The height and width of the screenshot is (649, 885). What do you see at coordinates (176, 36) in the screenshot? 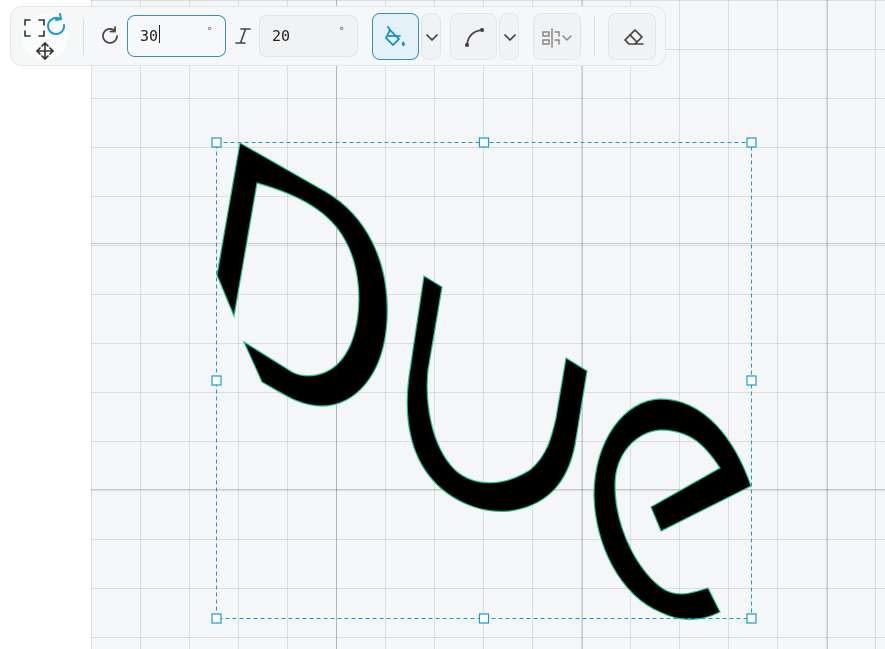
I see `rotation-input: 30 °` at bounding box center [176, 36].